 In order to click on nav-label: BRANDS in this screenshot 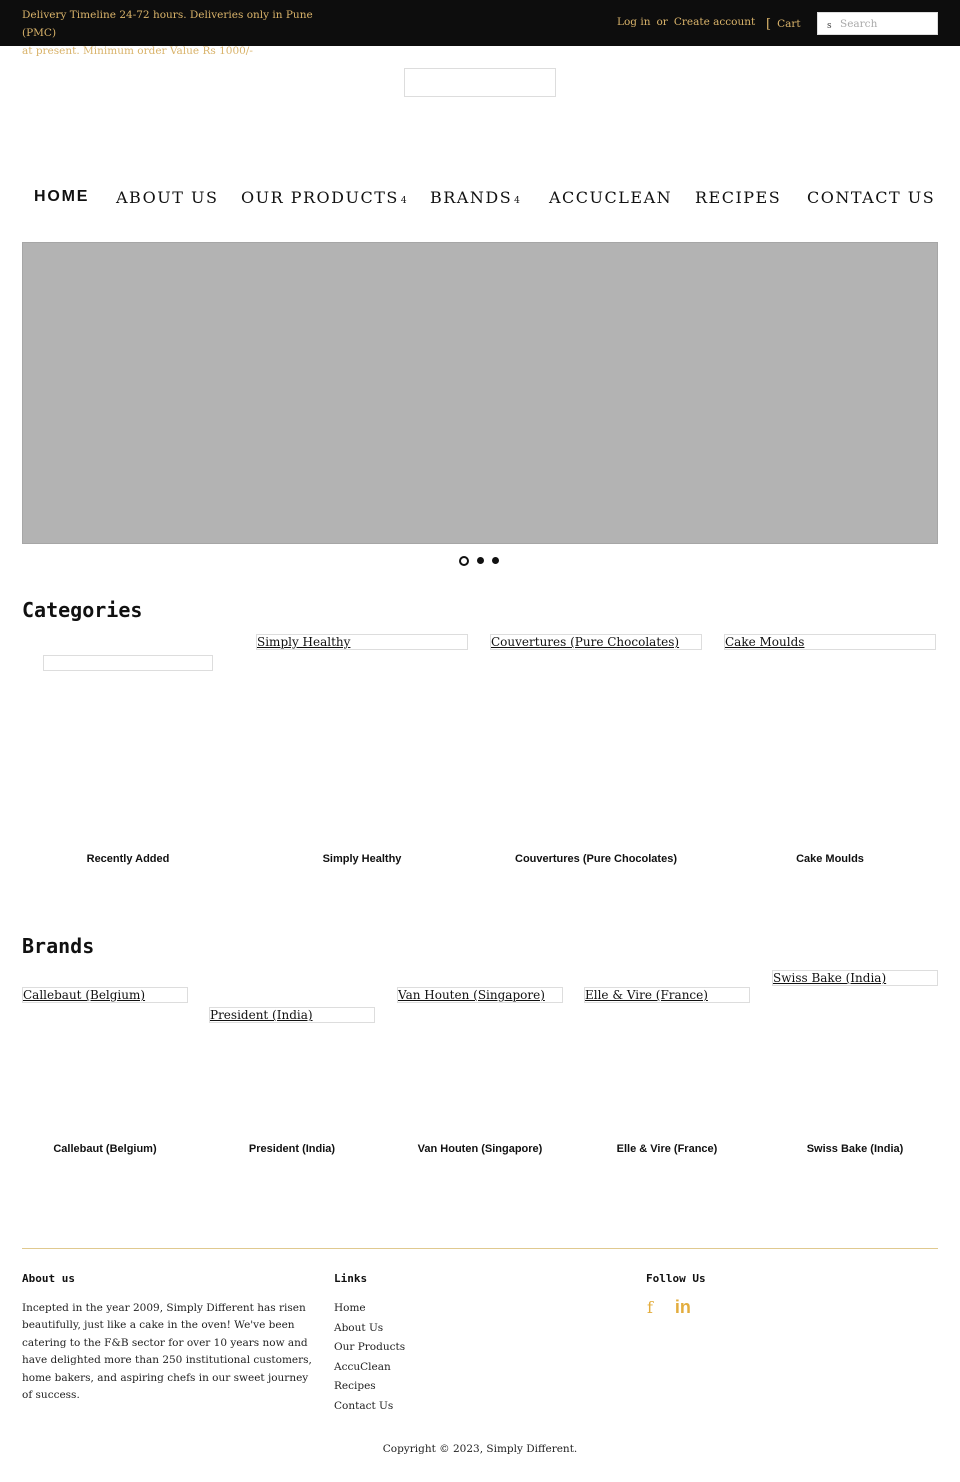, I will do `click(471, 197)`.